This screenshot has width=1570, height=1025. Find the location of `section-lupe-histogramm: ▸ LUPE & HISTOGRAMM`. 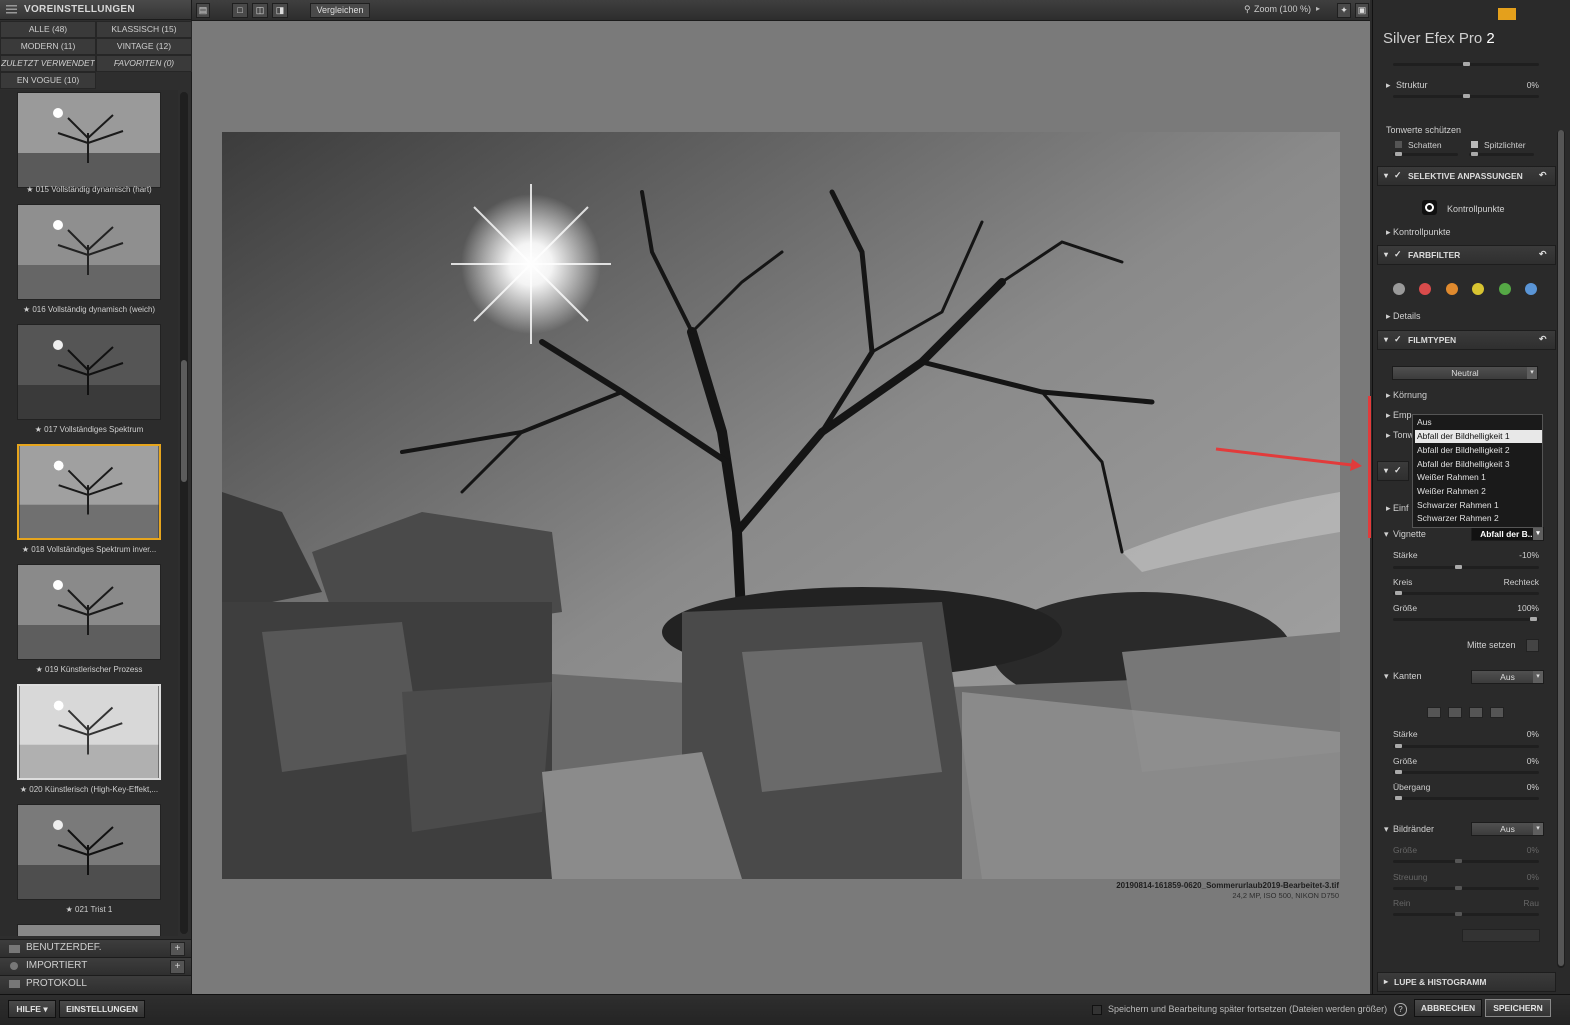

section-lupe-histogramm: ▸ LUPE & HISTOGRAMM is located at coordinates (1466, 982).